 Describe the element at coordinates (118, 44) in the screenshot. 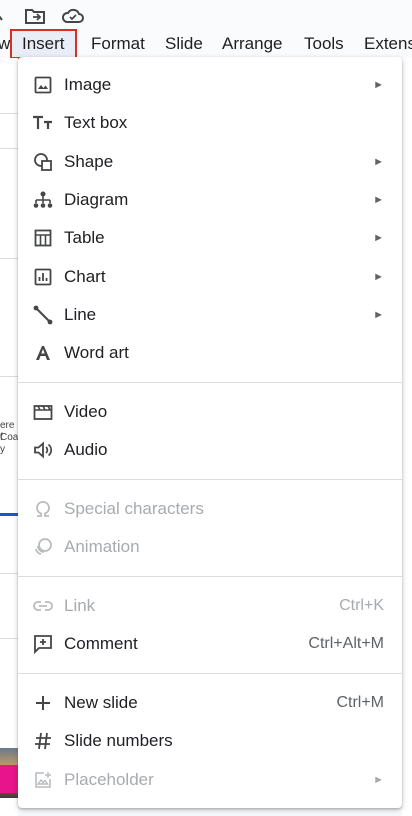

I see `menu-format: Format` at that location.